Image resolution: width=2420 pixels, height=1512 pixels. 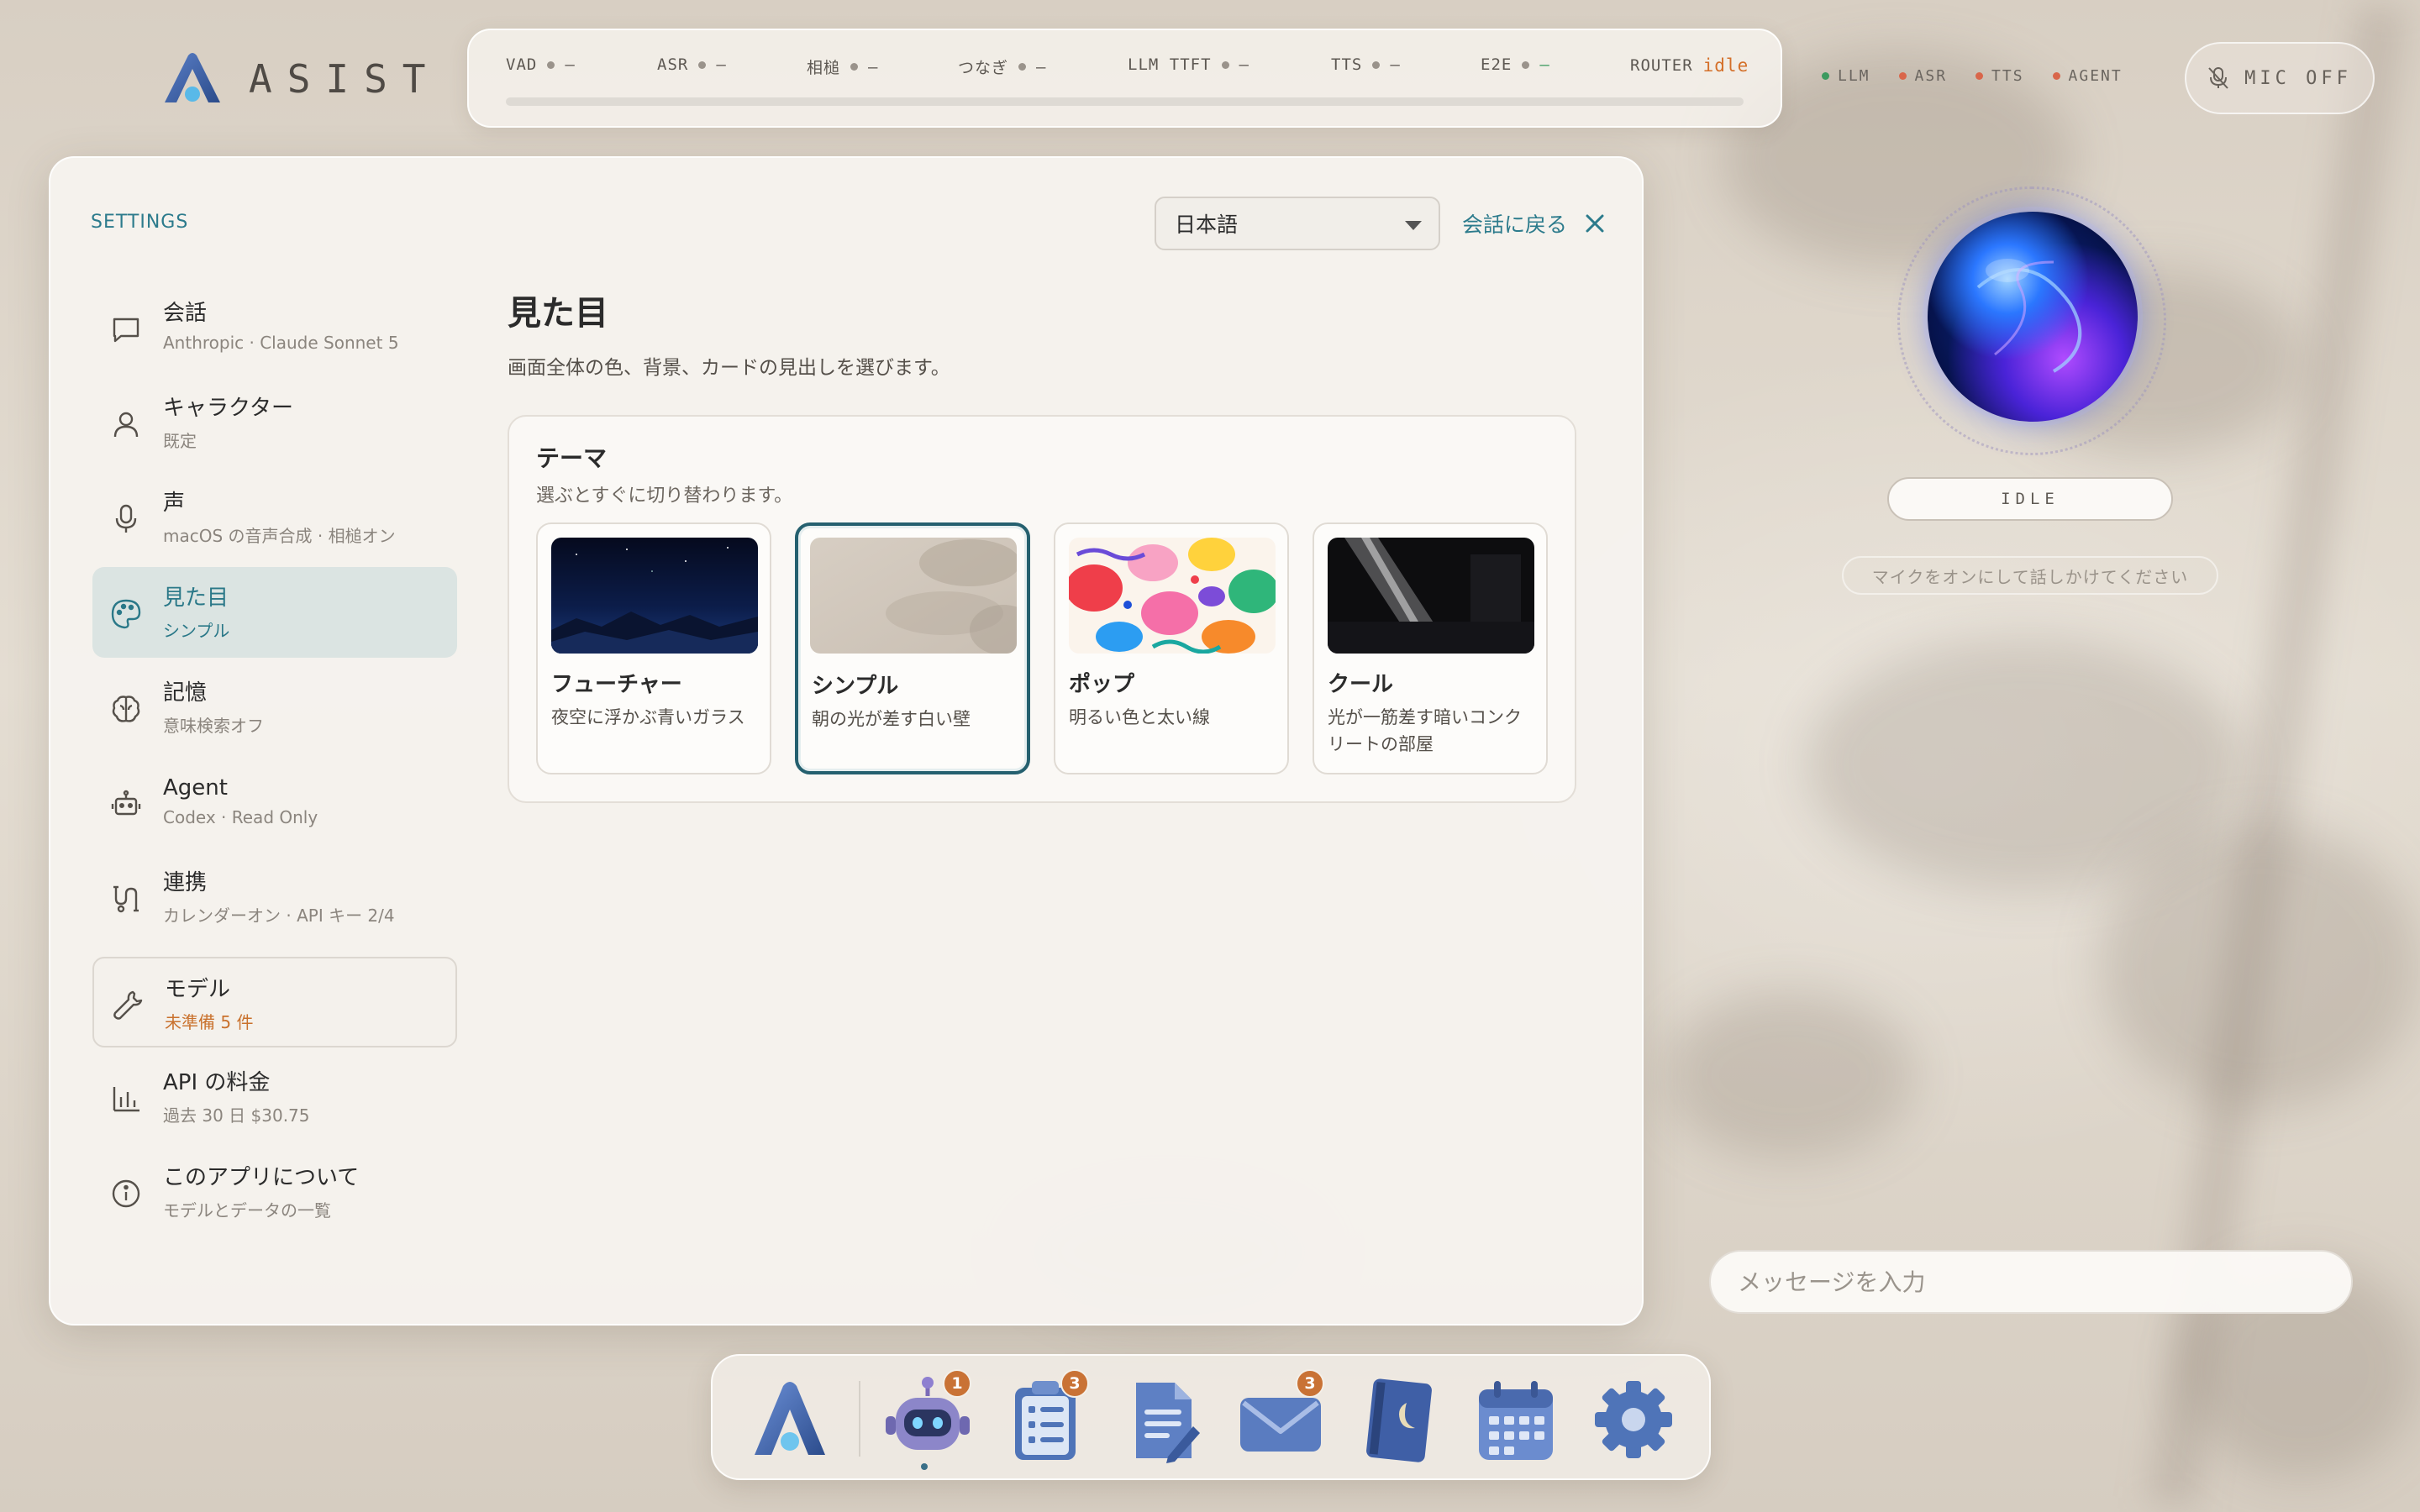 I want to click on latency-progress-track, so click(x=1125, y=101).